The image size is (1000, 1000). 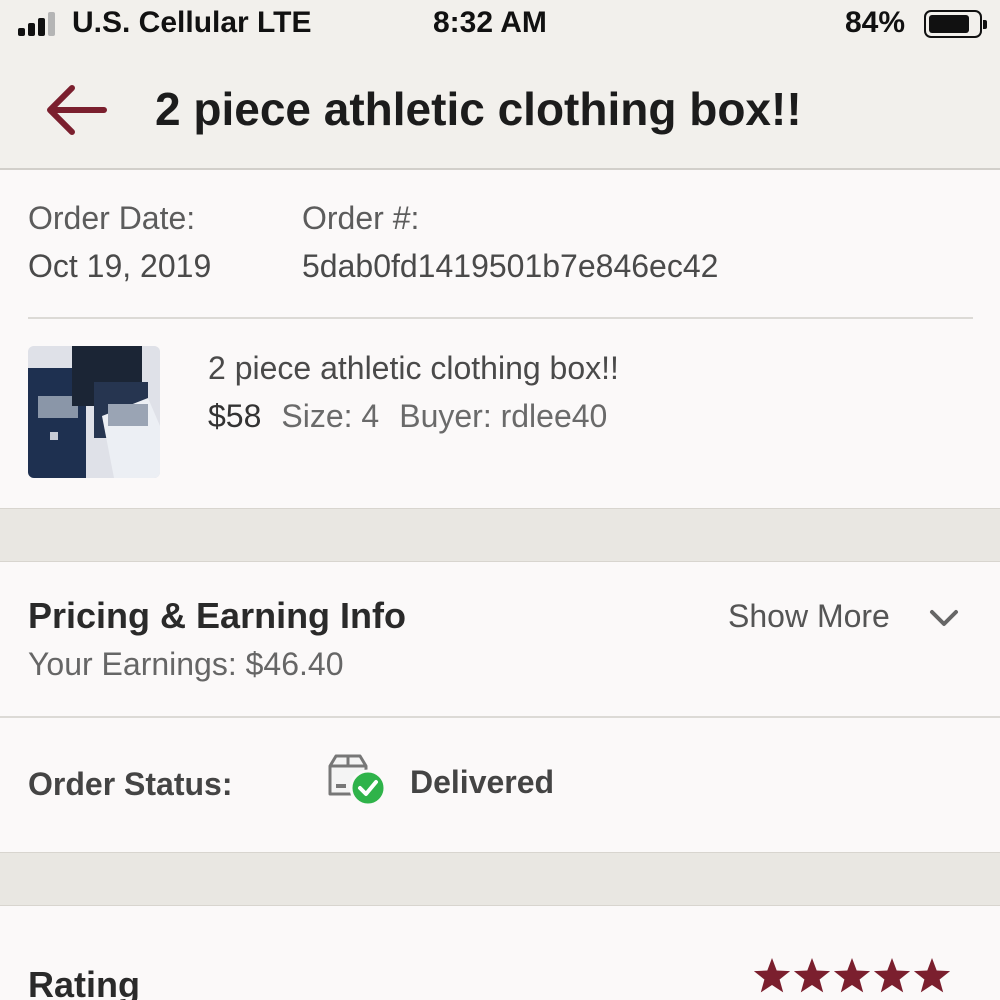 I want to click on earnings-text: Your Earnings: $46.40, so click(x=186, y=664).